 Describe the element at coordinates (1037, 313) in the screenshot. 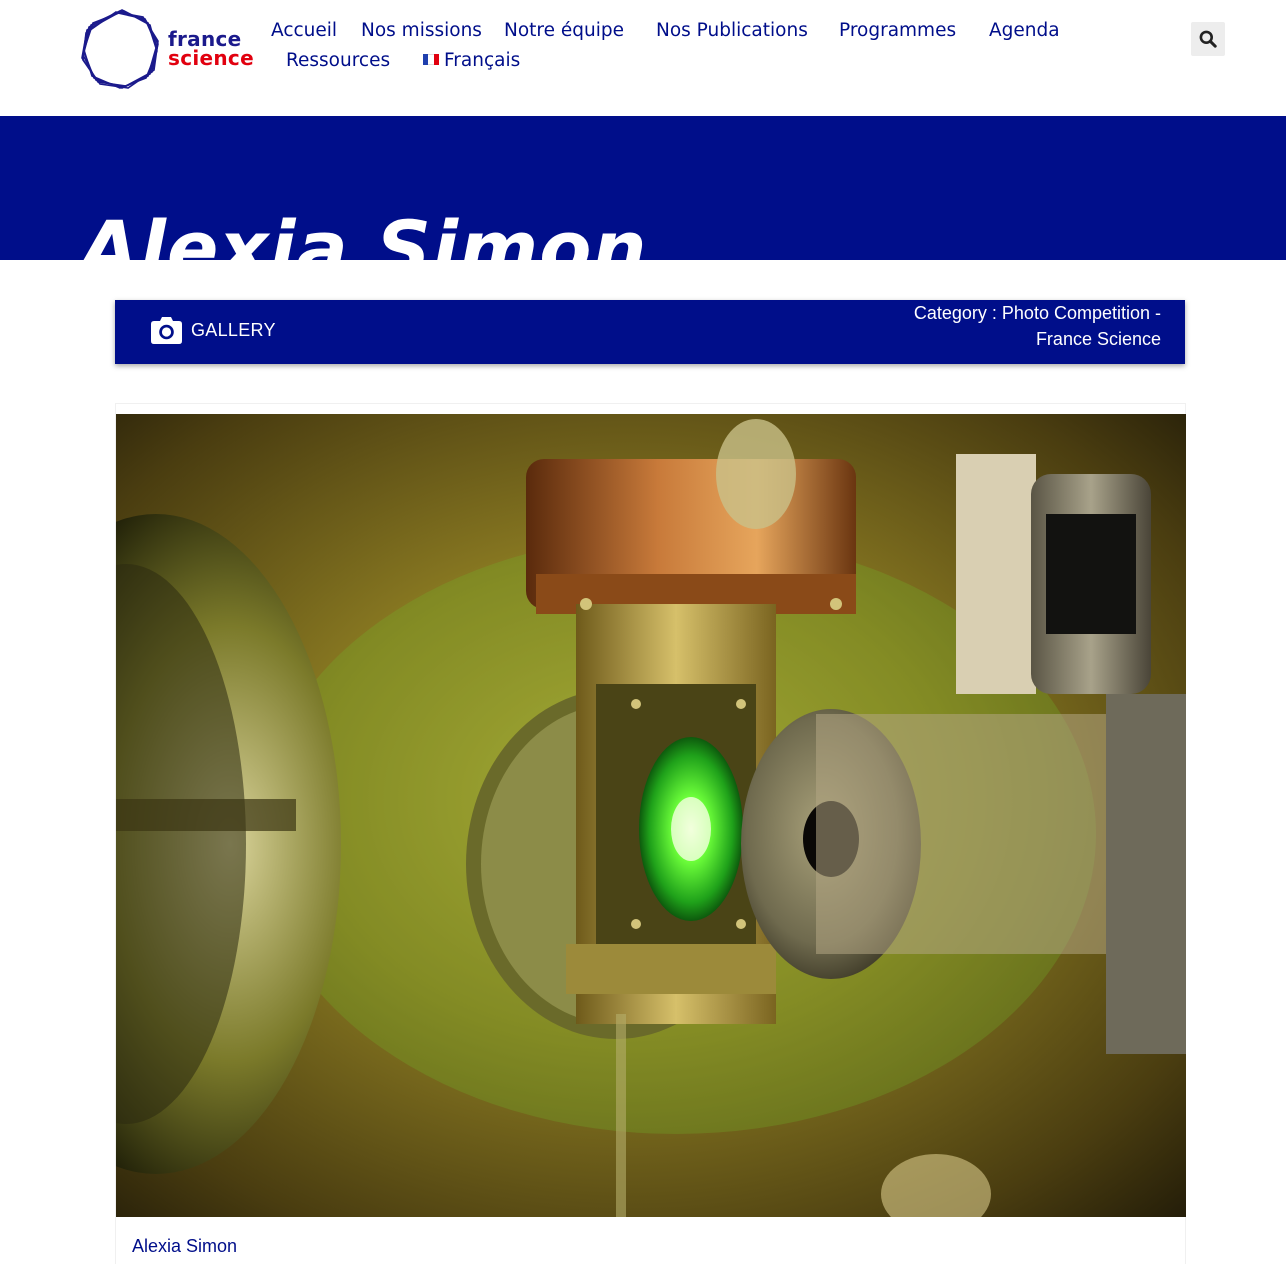

I see `category-line-1: Category : Photo Competition -` at that location.